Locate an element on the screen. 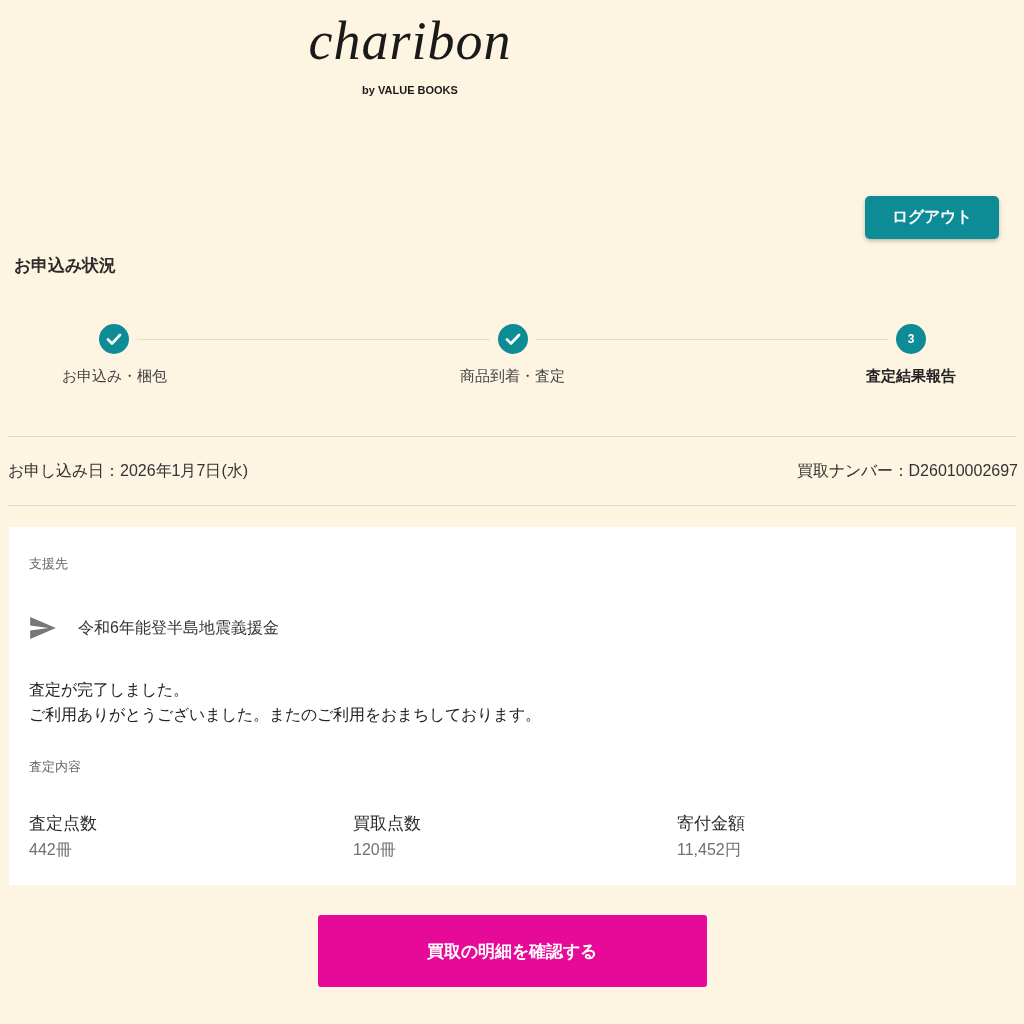 The height and width of the screenshot is (1024, 1024). stat-value: 120冊 is located at coordinates (374, 850).